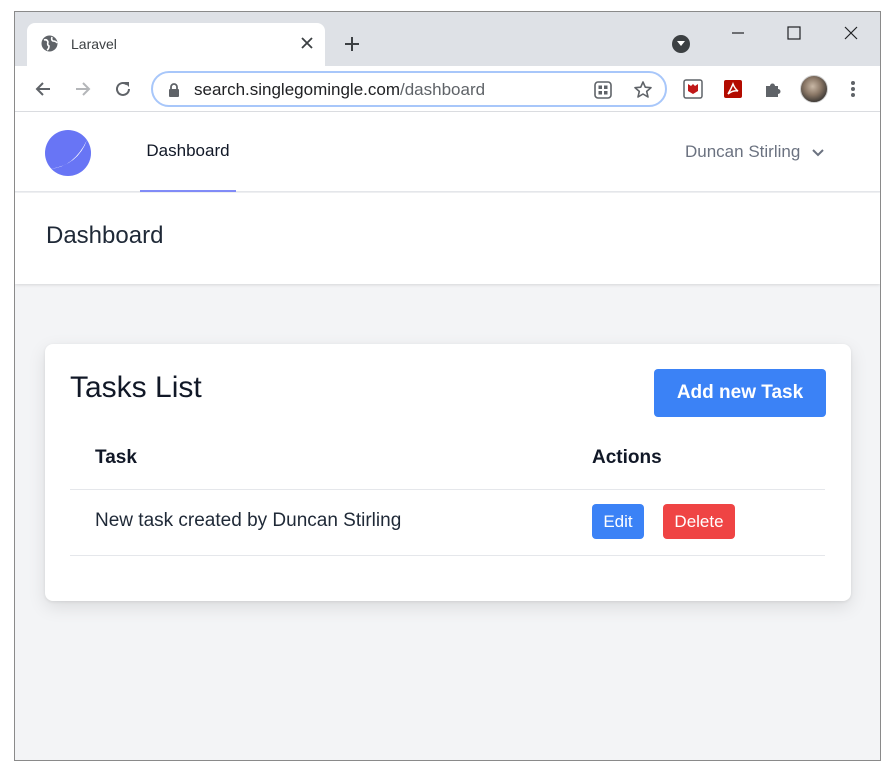 The height and width of the screenshot is (776, 890). I want to click on star-icon, so click(643, 90).